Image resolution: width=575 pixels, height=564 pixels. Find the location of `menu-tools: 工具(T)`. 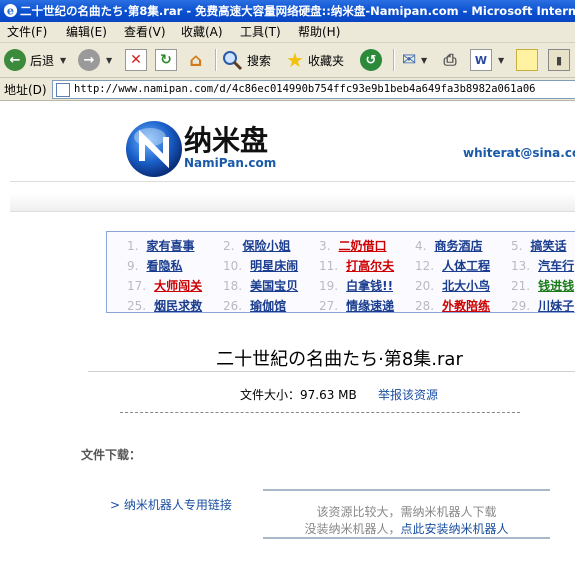

menu-tools: 工具(T) is located at coordinates (260, 32).